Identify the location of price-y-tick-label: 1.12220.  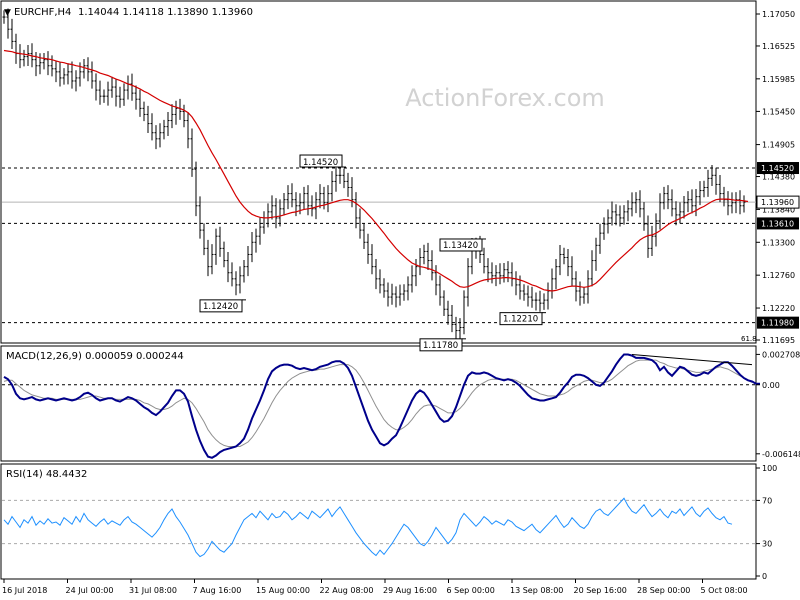
(778, 308).